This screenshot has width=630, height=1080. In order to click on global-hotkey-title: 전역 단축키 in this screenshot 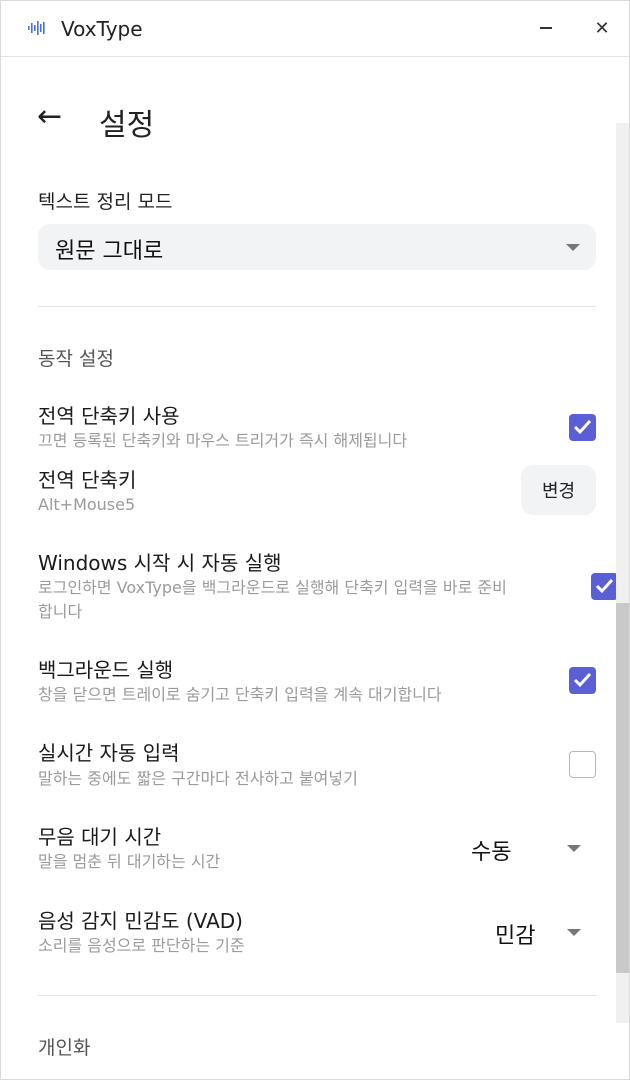, I will do `click(87, 480)`.